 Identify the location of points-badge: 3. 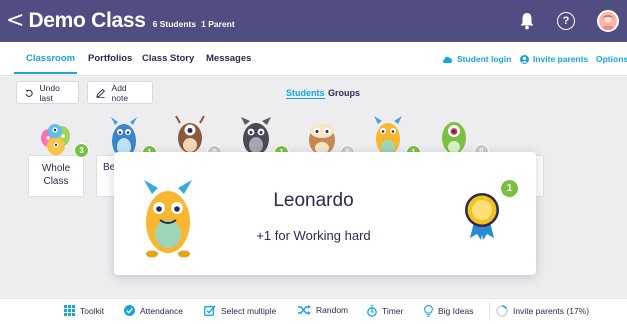
(81, 150).